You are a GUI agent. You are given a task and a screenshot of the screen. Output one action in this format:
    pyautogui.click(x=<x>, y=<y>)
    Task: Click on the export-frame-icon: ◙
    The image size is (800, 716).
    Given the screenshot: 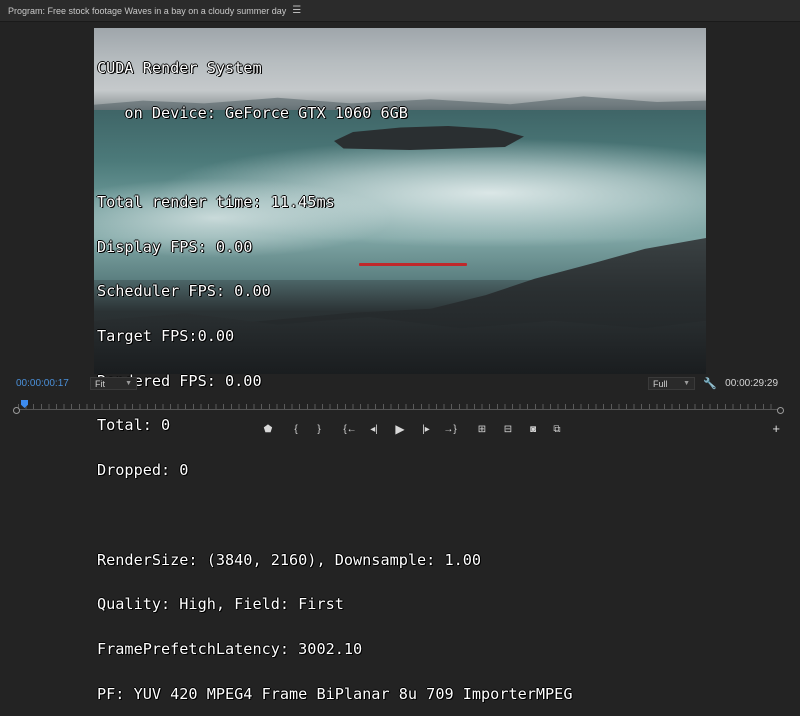 What is the action you would take?
    pyautogui.click(x=533, y=429)
    